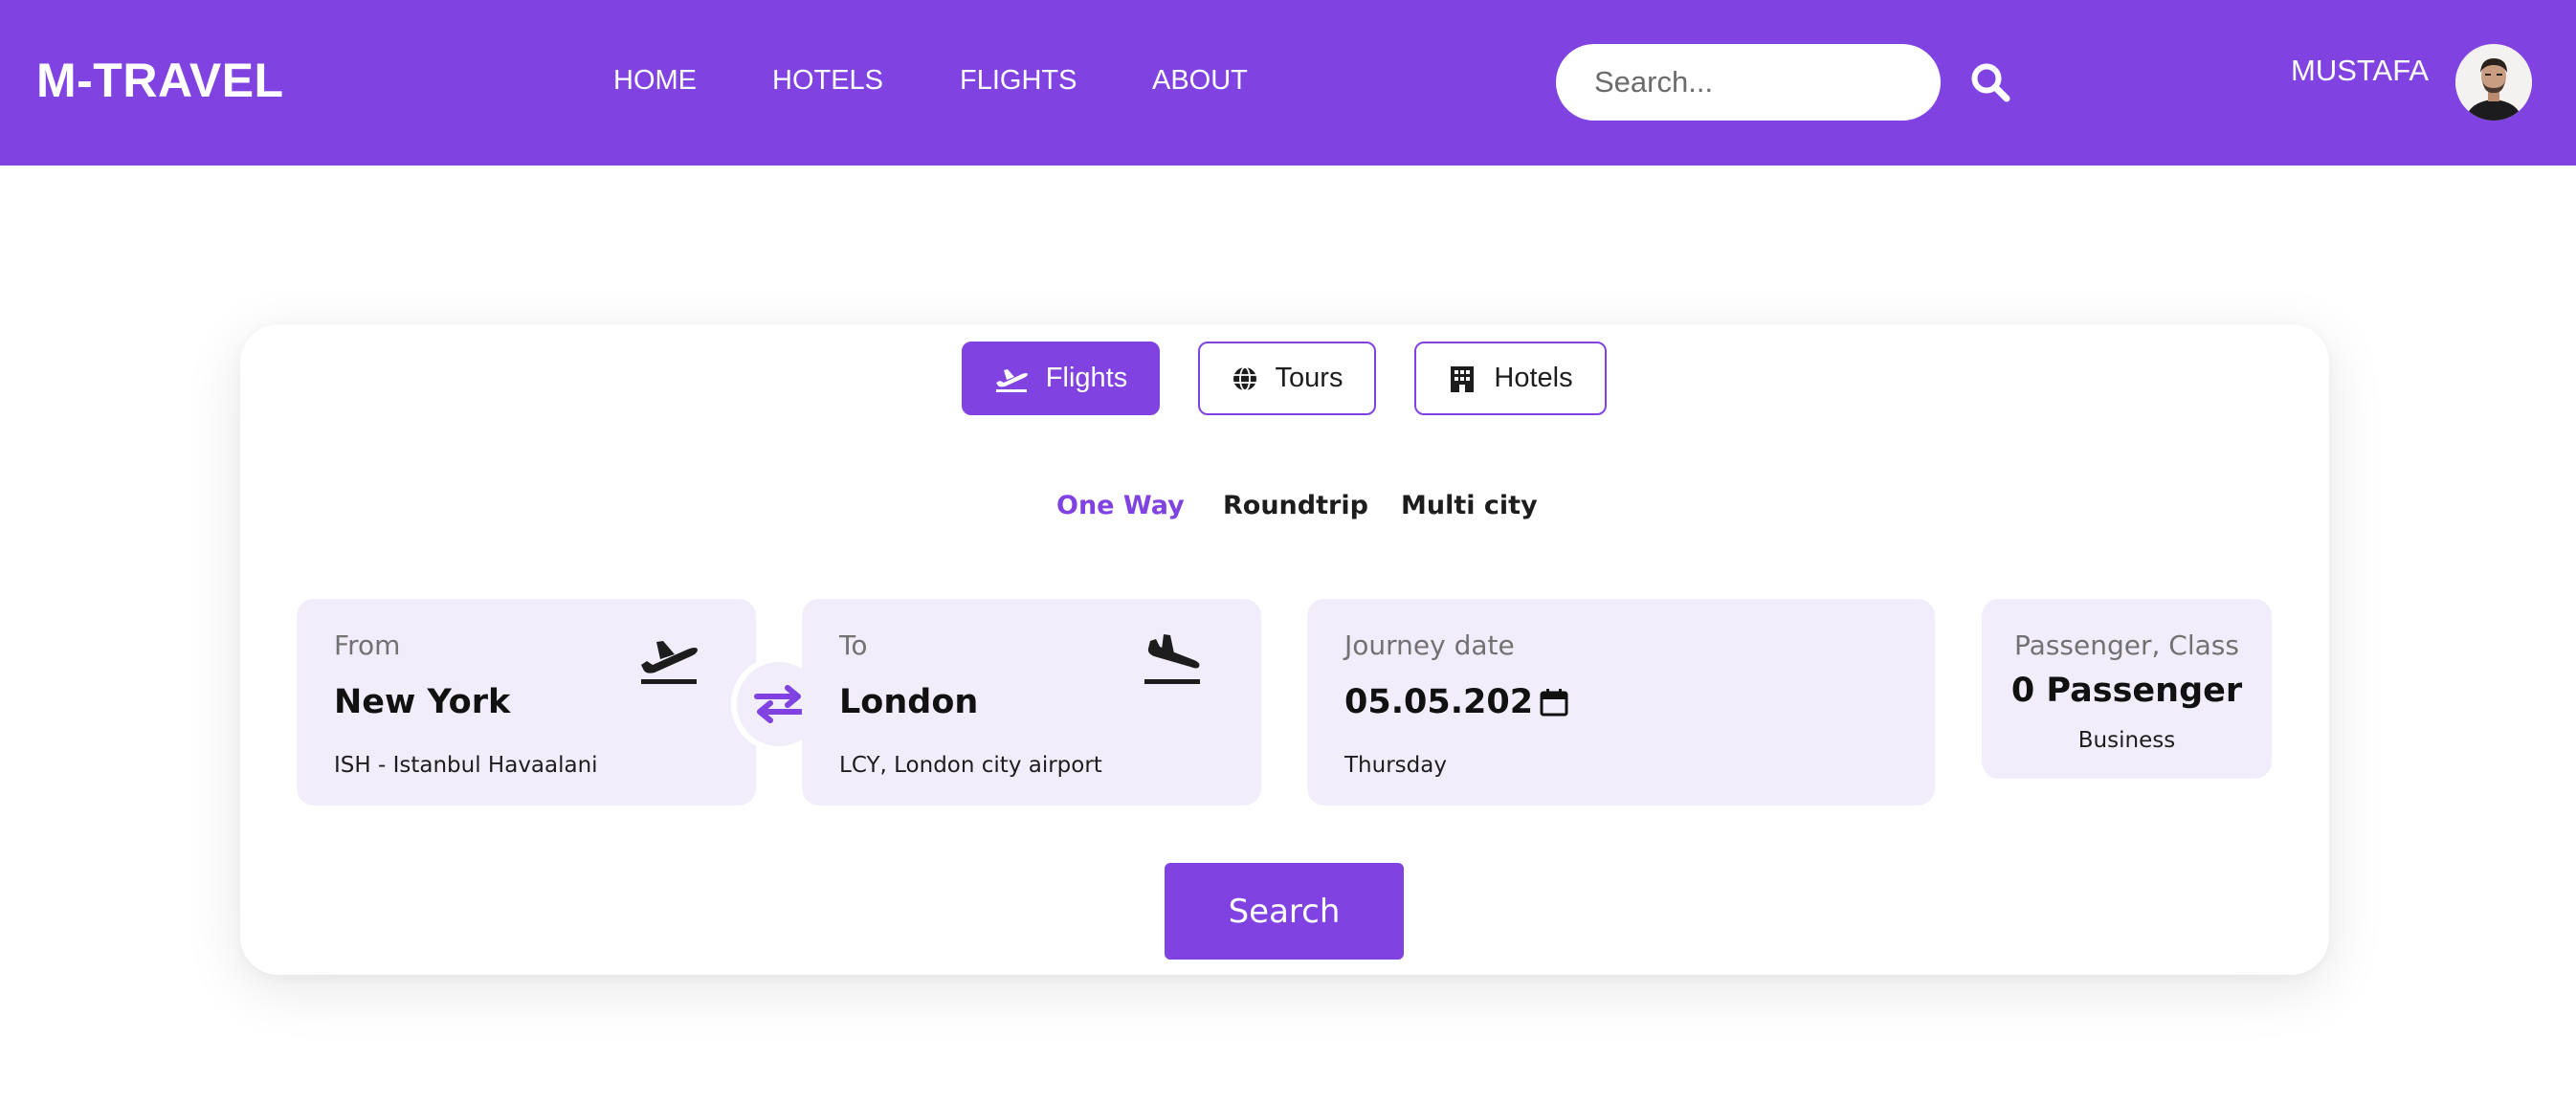 The width and height of the screenshot is (2576, 1104). Describe the element at coordinates (827, 81) in the screenshot. I see `nav-hotels: HOTELS` at that location.